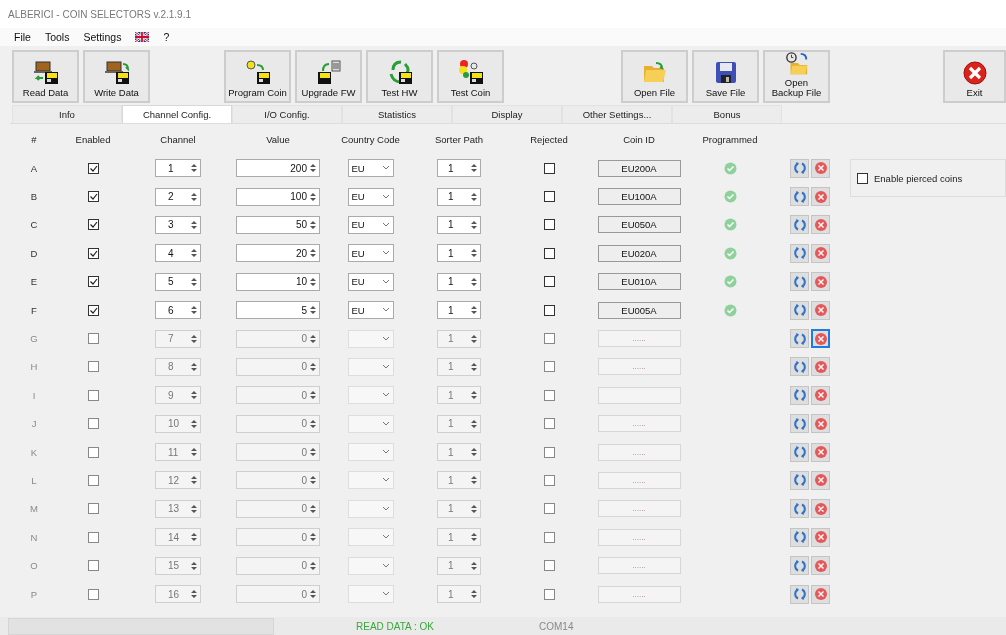 Image resolution: width=1006 pixels, height=635 pixels. What do you see at coordinates (639, 139) in the screenshot?
I see `column-header: Coin ID` at bounding box center [639, 139].